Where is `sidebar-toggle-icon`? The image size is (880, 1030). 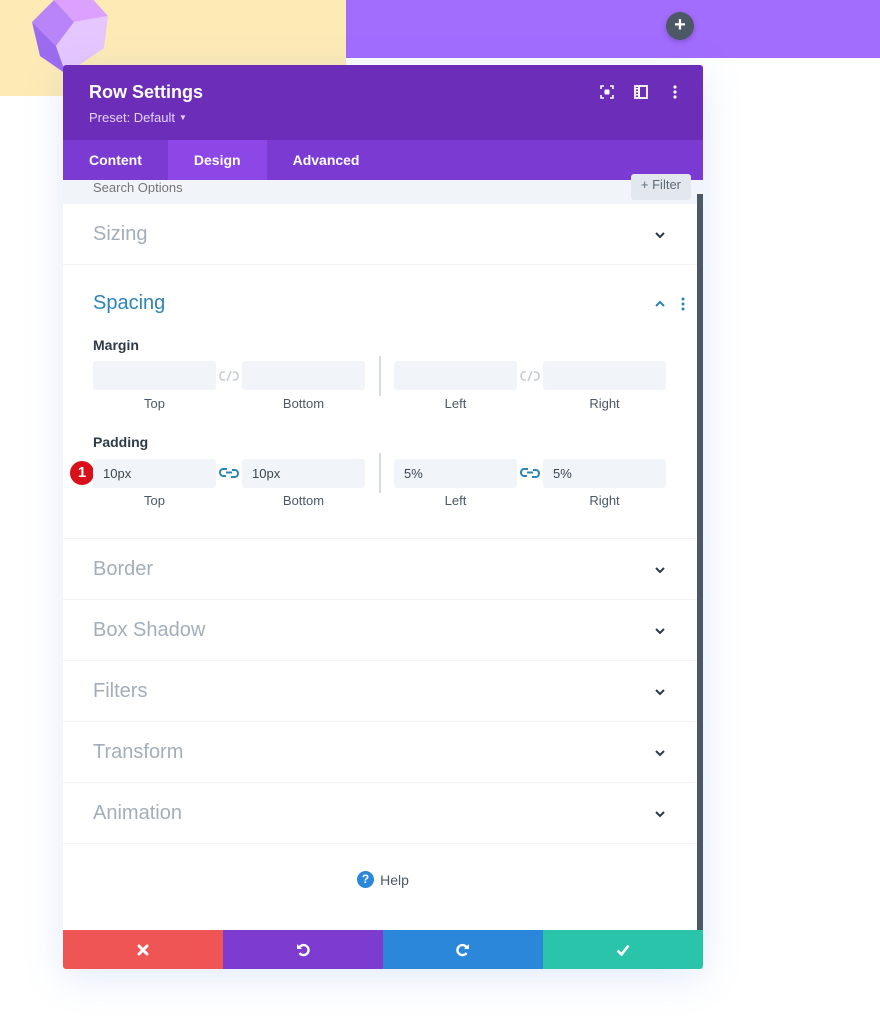
sidebar-toggle-icon is located at coordinates (641, 92).